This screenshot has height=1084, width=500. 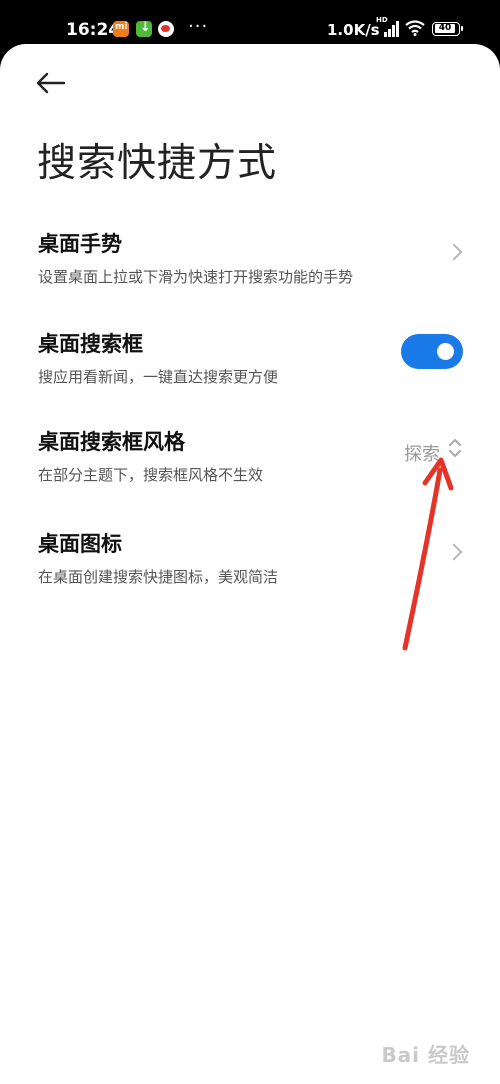 I want to click on setting-desktop-gesture: 桌面手势 设置桌面上拉或下滑为快速打开搜索功能的手势, so click(x=250, y=268).